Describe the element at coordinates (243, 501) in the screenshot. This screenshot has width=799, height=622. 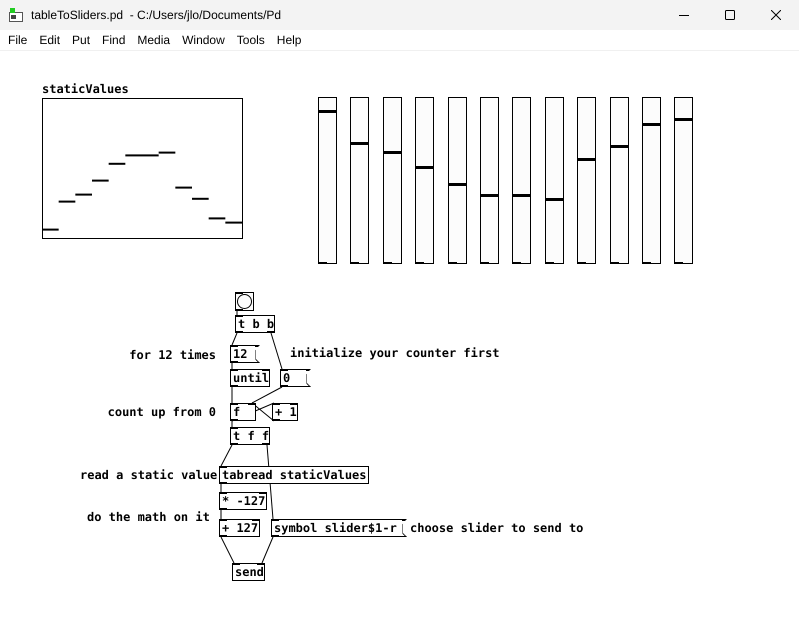
I see `object-box: * -127` at that location.